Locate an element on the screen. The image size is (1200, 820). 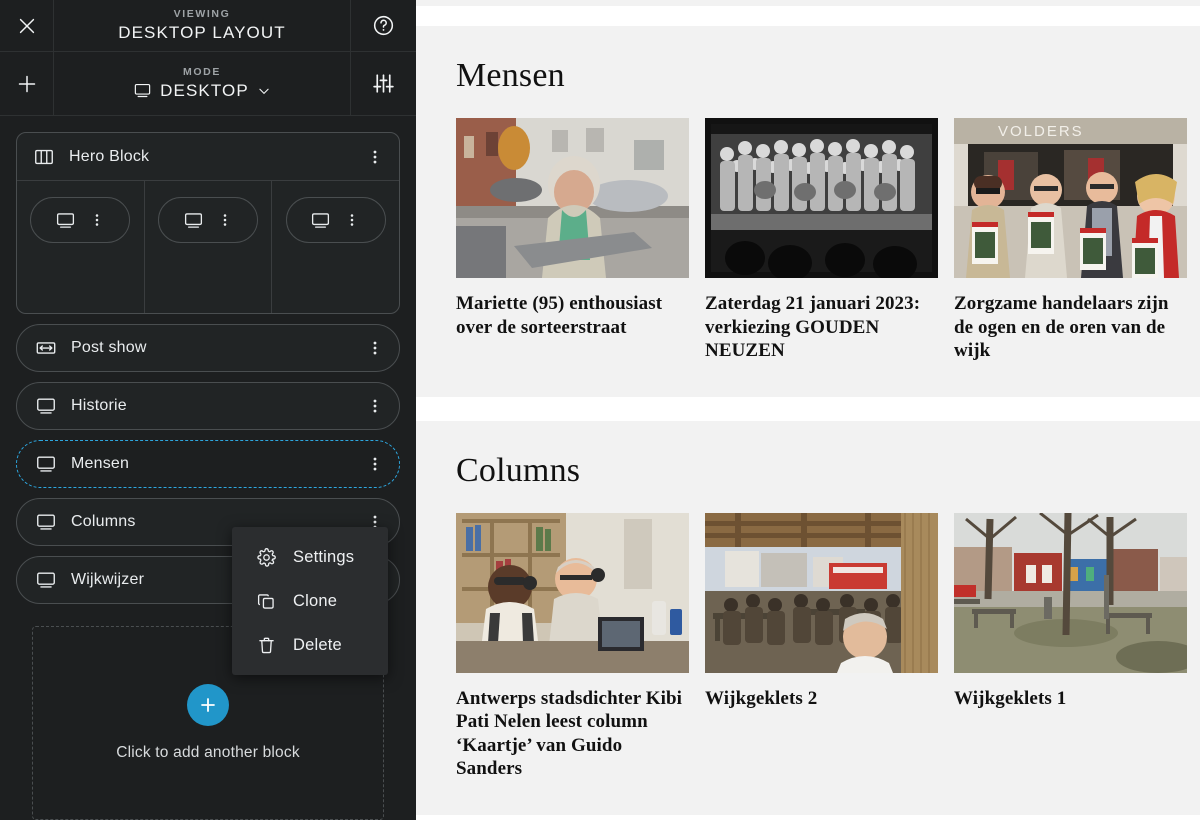
card-image-two-men-at-desk-photo is located at coordinates (572, 592).